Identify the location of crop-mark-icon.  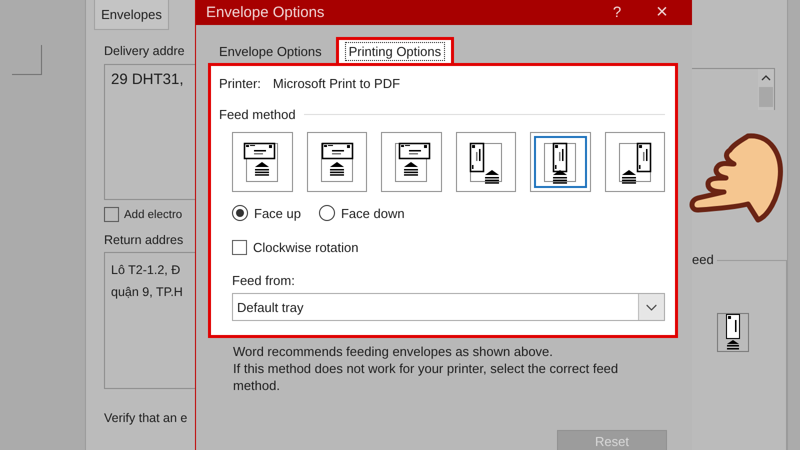
(27, 60).